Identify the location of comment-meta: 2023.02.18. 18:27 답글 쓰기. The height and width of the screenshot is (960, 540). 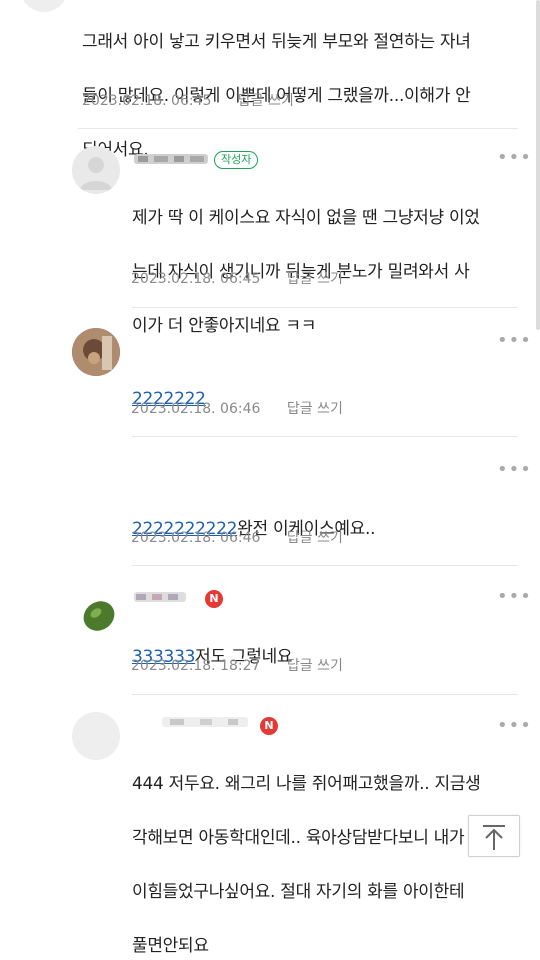
(237, 665).